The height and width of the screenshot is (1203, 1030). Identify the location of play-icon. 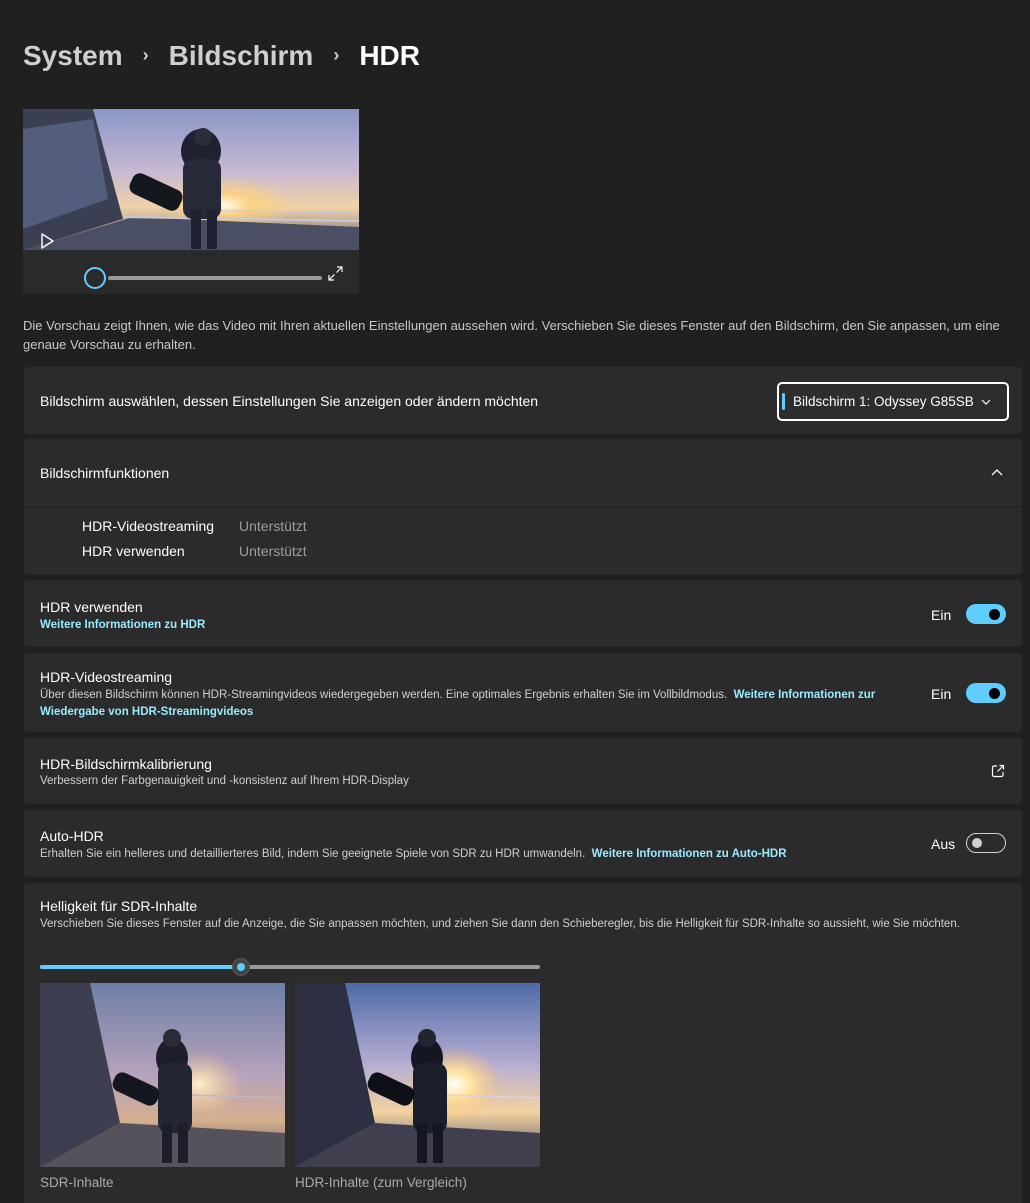
(47, 241).